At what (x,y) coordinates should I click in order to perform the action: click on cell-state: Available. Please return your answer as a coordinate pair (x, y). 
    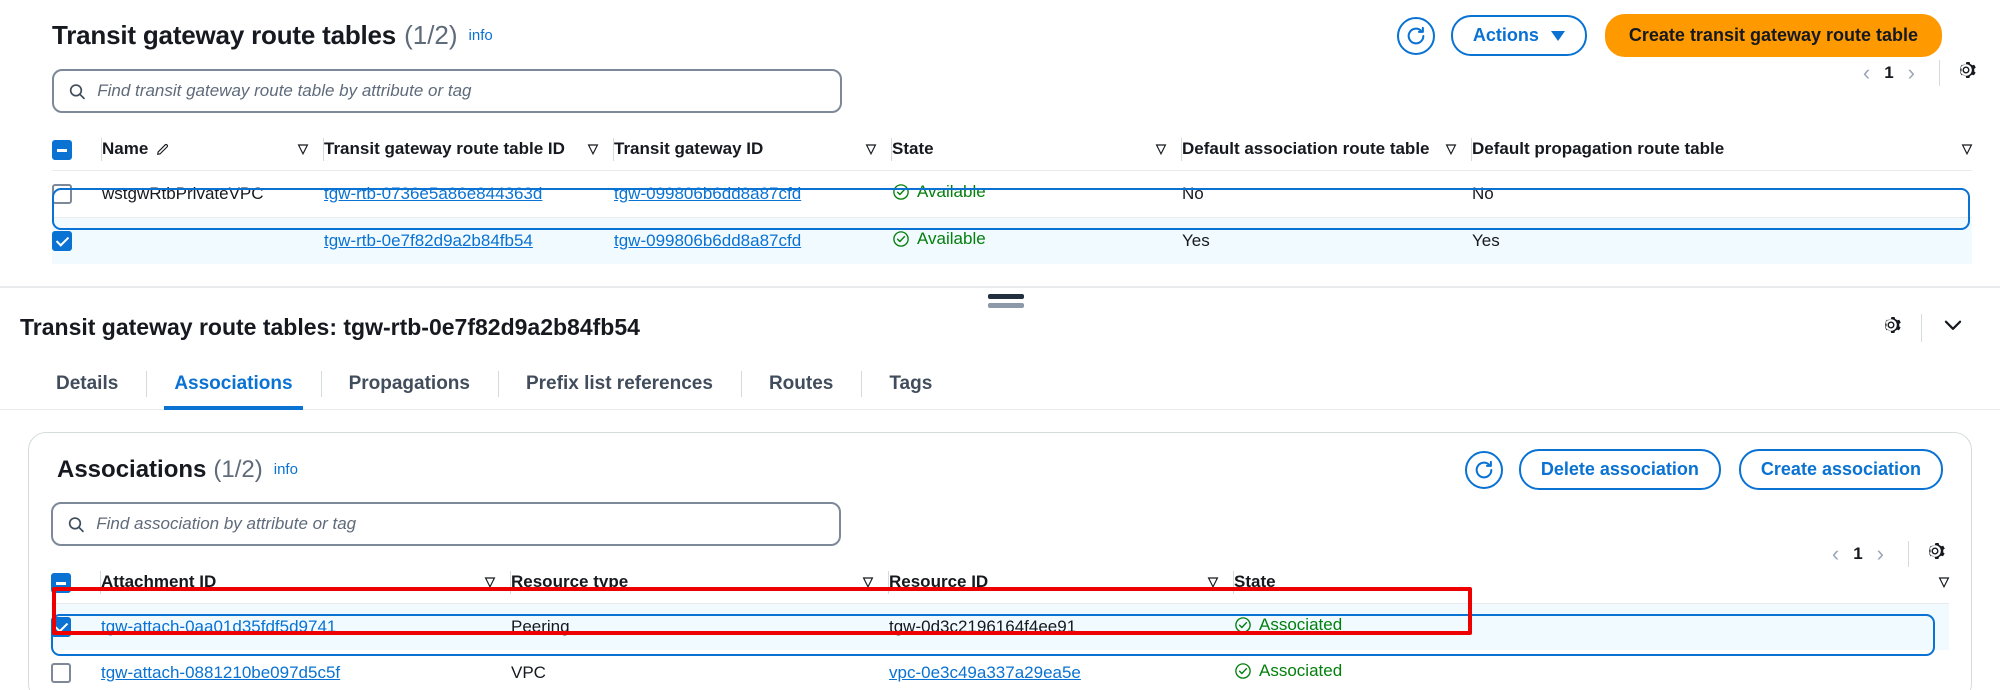
    Looking at the image, I should click on (1037, 194).